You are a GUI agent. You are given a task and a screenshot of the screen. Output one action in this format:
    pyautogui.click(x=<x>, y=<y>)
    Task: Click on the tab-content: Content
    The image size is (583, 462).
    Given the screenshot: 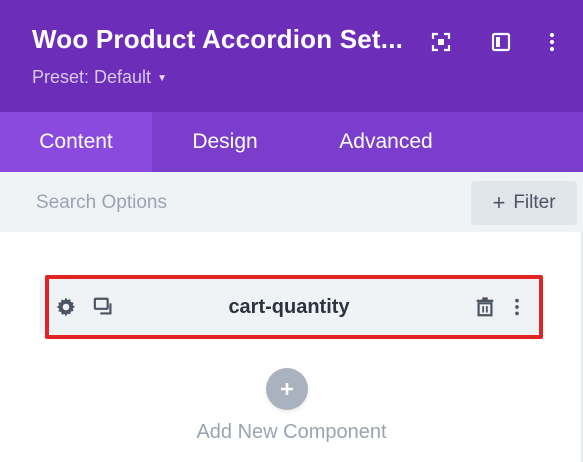 What is the action you would take?
    pyautogui.click(x=76, y=142)
    